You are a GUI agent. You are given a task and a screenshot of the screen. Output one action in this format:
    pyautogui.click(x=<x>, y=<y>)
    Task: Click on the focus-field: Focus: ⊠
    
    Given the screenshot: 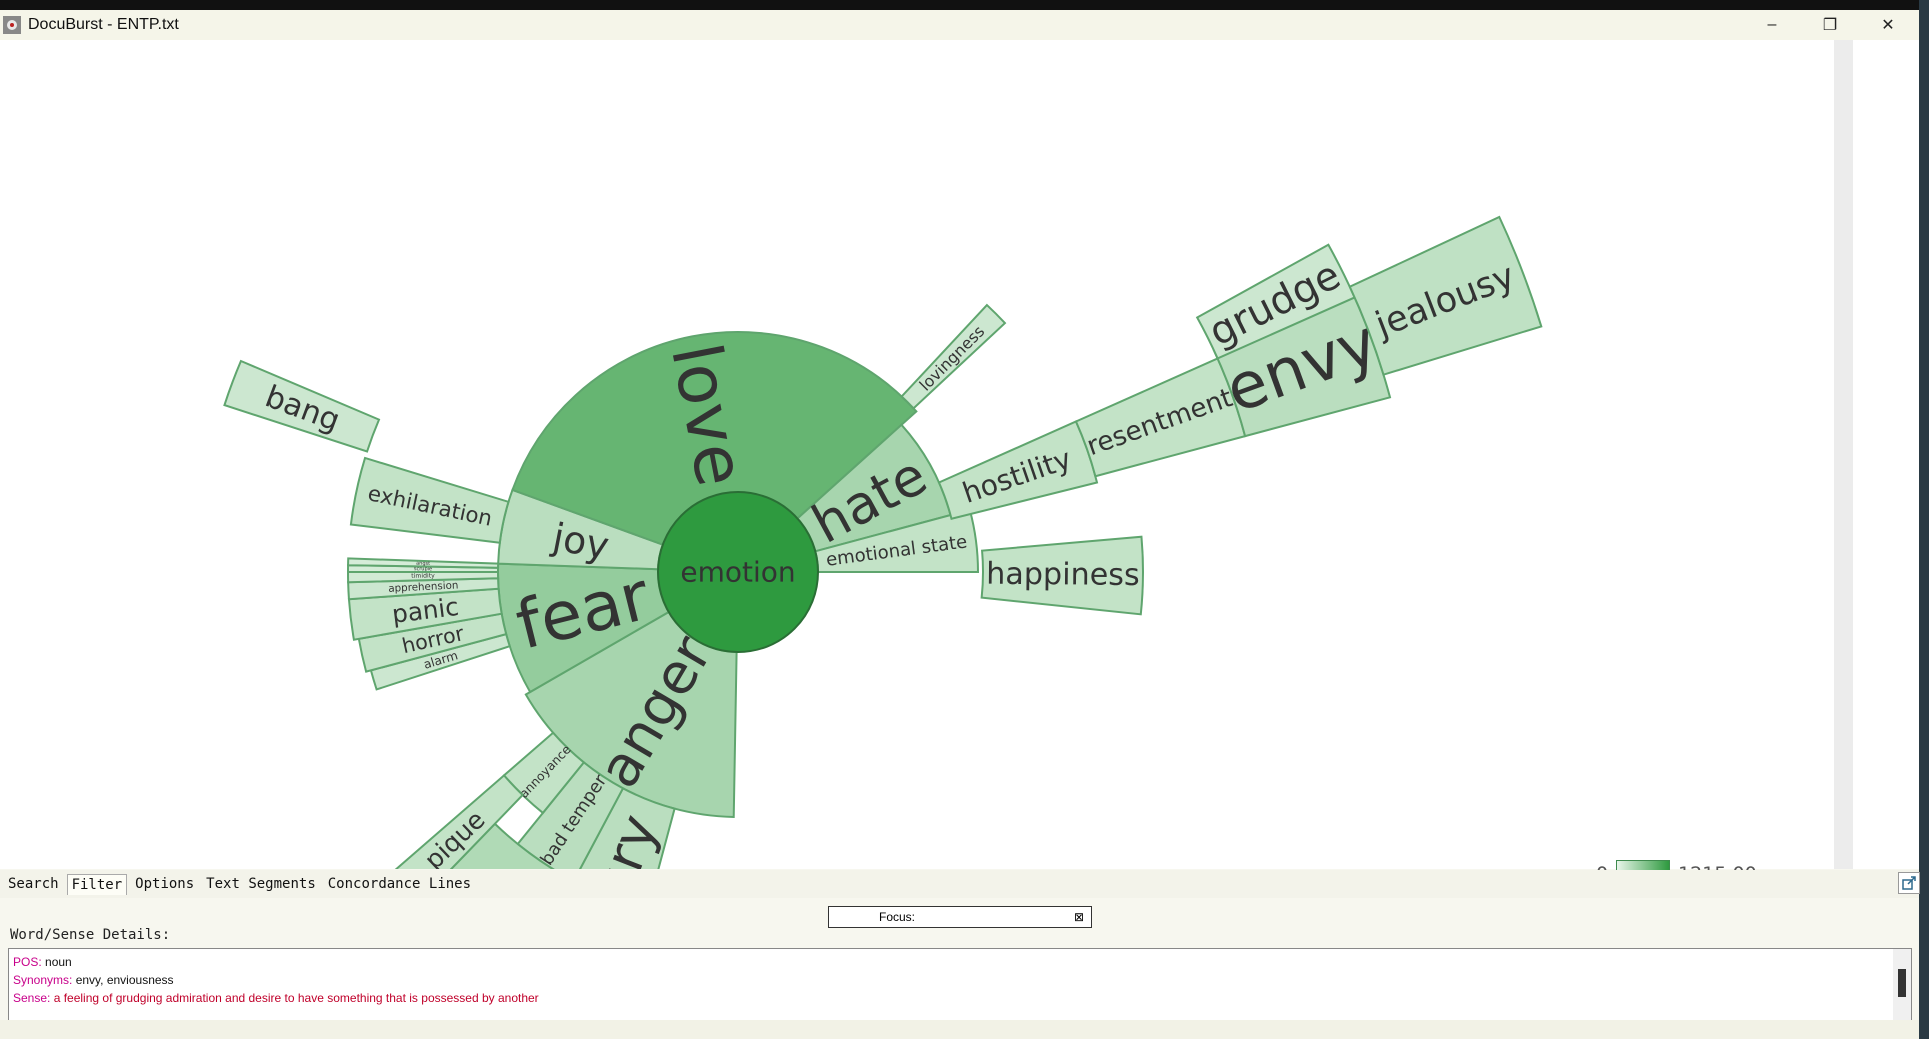 What is the action you would take?
    pyautogui.click(x=960, y=917)
    